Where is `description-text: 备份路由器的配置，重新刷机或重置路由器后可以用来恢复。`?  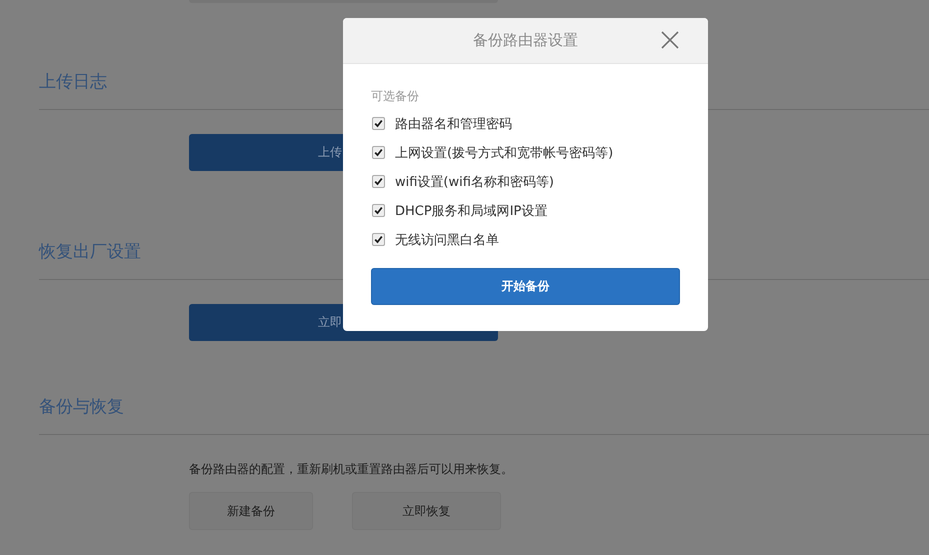 description-text: 备份路由器的配置，重新刷机或重置路由器后可以用来恢复。 is located at coordinates (351, 469).